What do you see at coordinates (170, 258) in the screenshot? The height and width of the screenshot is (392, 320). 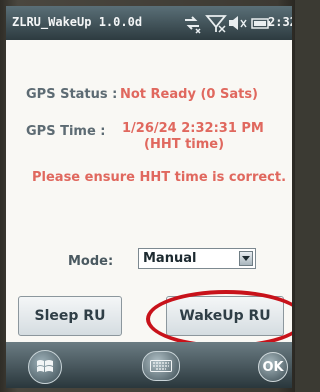 I see `mode-selected-value: Manual` at bounding box center [170, 258].